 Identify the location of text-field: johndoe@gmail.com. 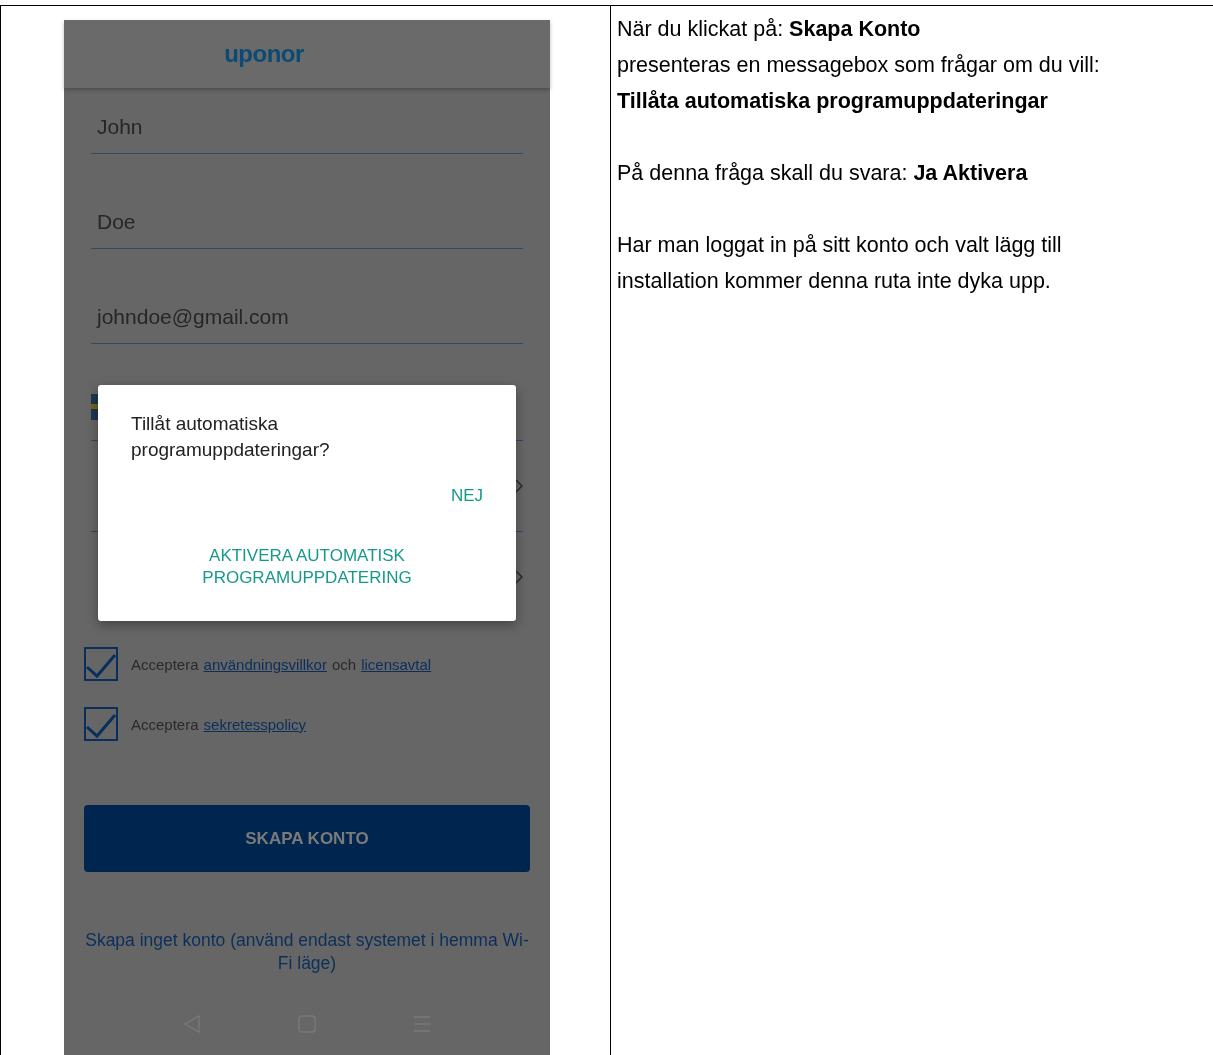
(307, 296).